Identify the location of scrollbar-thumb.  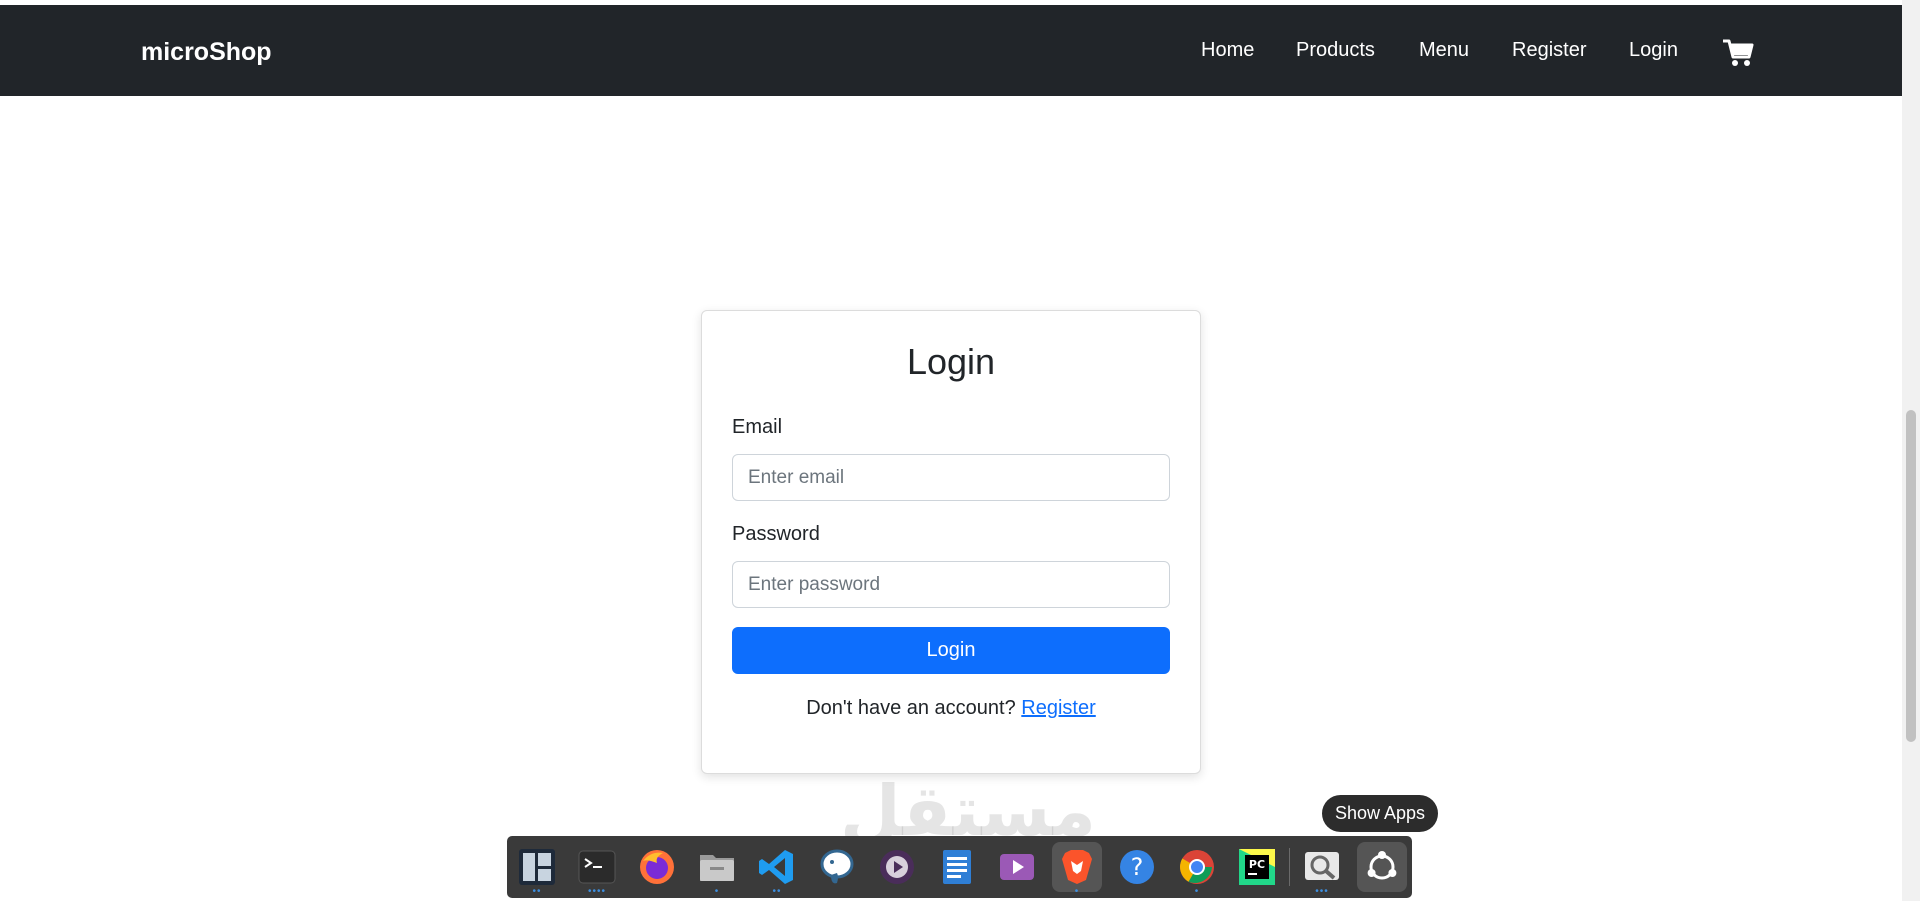
(1911, 576).